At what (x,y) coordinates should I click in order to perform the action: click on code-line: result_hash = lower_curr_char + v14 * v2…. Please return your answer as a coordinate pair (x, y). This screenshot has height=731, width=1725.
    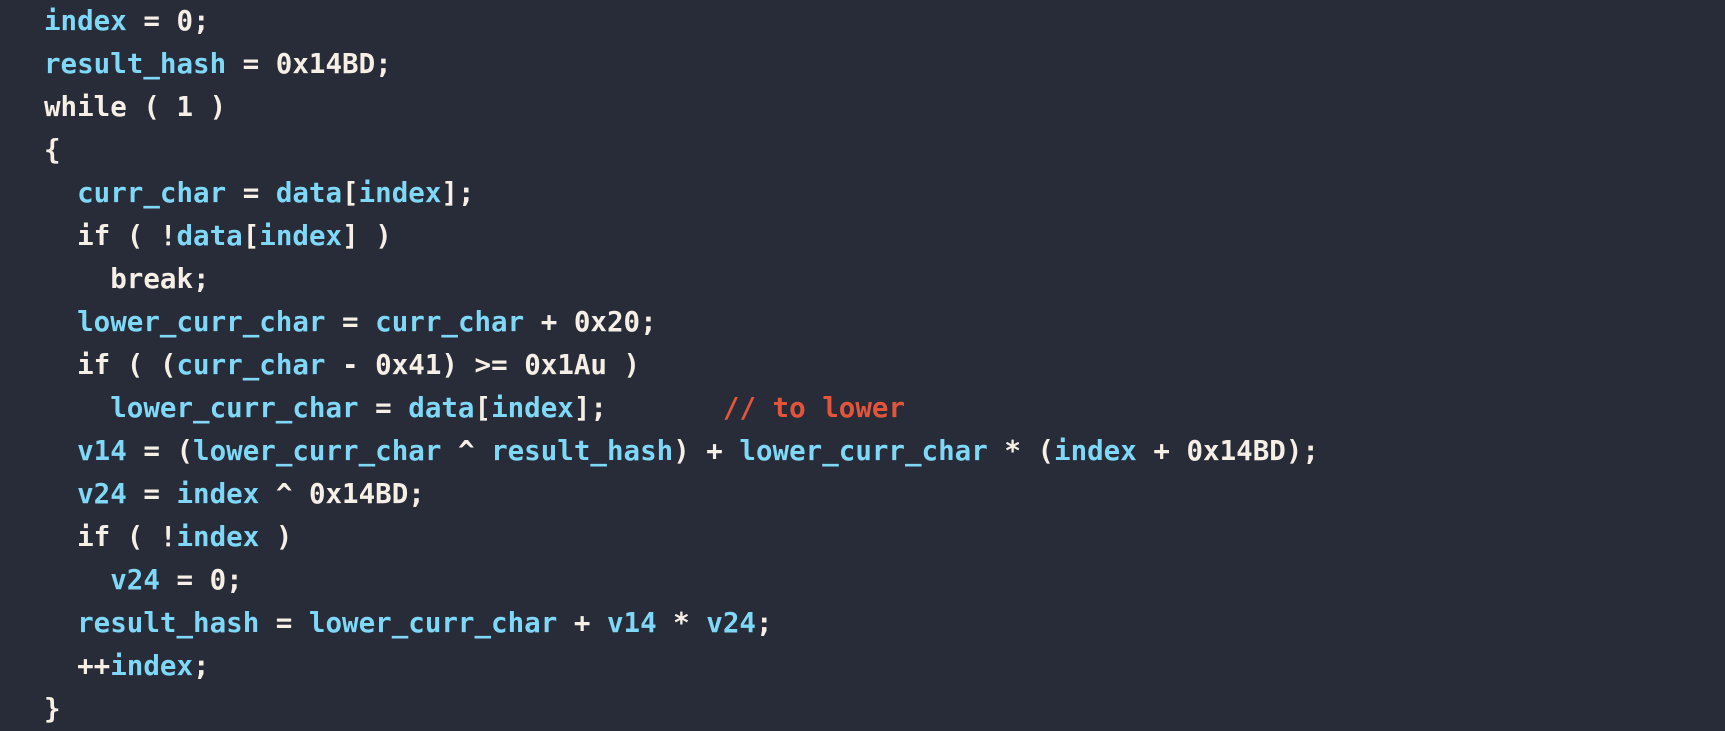
    Looking at the image, I should click on (884, 623).